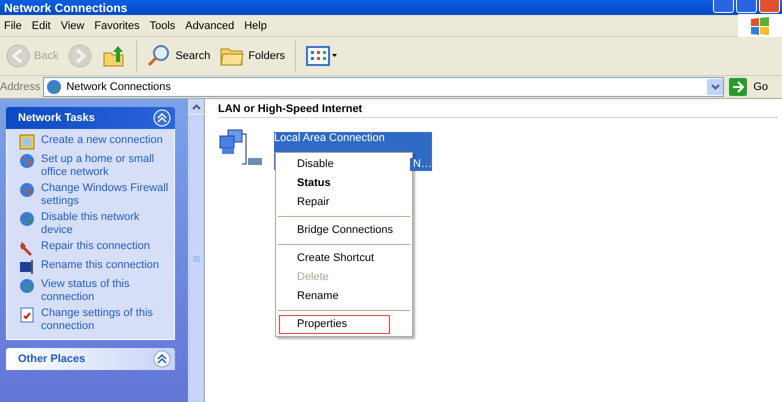 The image size is (782, 402). I want to click on context-menu-item: Repair, so click(334, 202).